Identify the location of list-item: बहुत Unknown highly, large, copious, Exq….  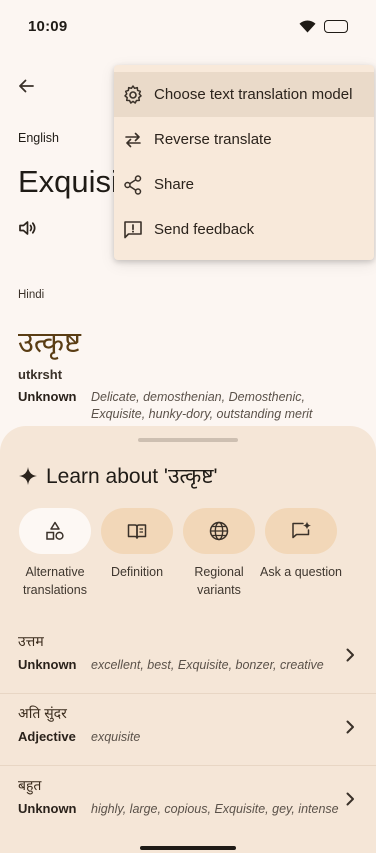
(188, 802).